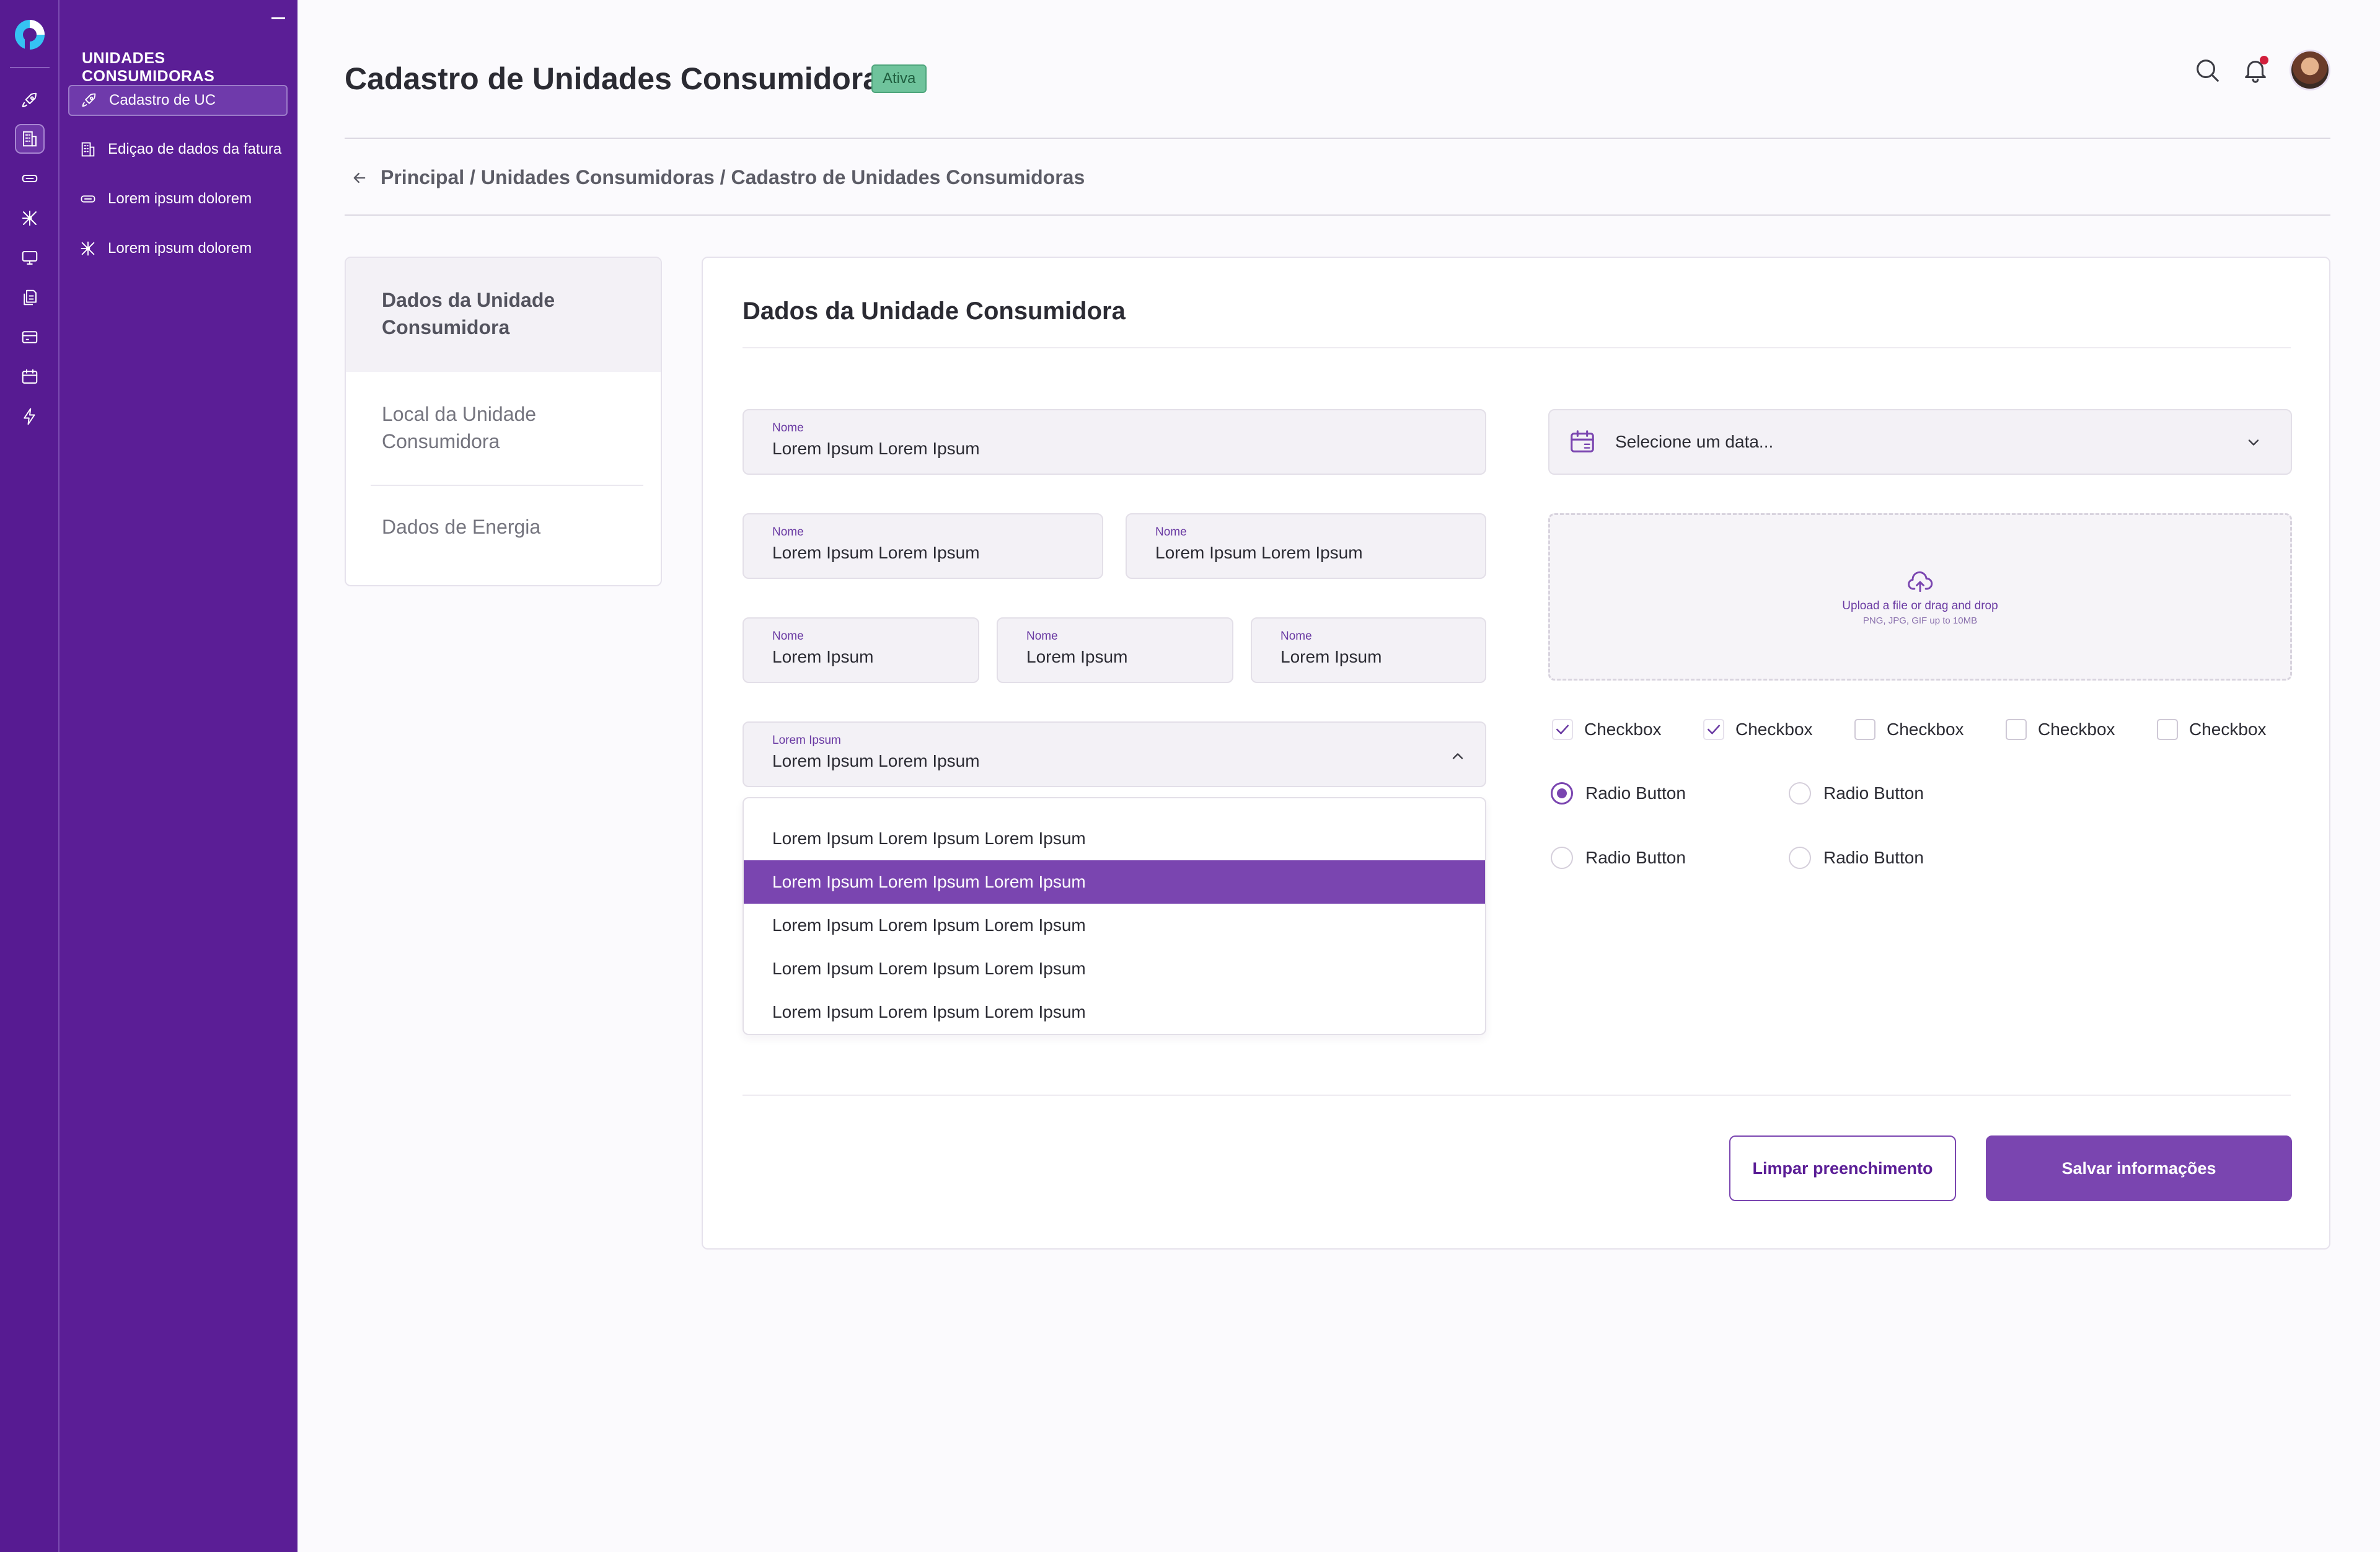 The image size is (2380, 1552). I want to click on building-icon, so click(30, 139).